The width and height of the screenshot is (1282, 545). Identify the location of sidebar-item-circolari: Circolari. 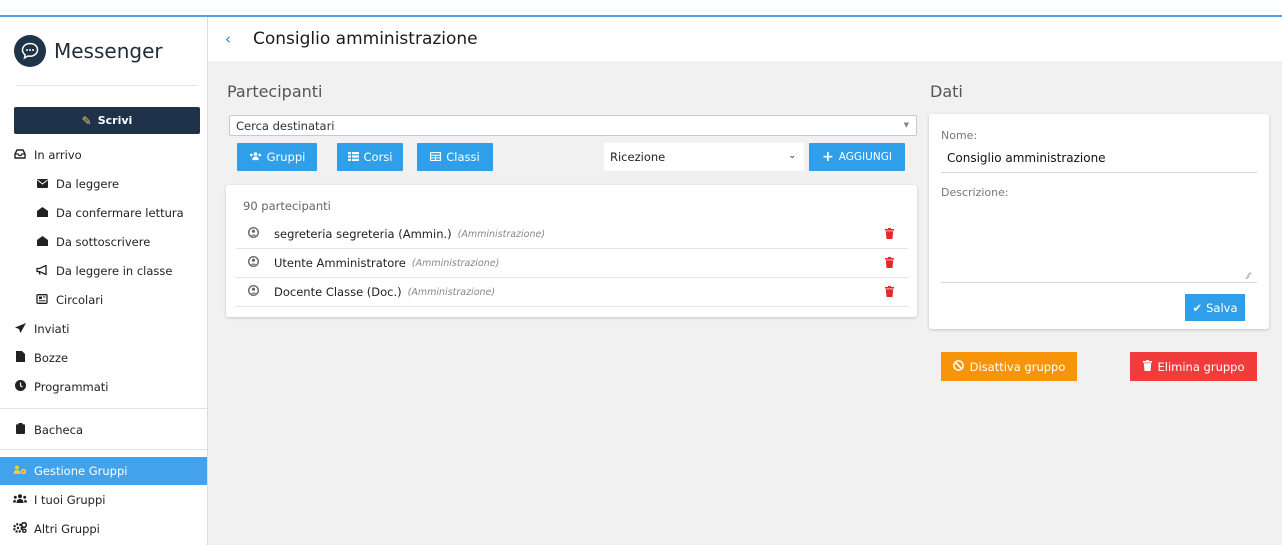
(103, 300).